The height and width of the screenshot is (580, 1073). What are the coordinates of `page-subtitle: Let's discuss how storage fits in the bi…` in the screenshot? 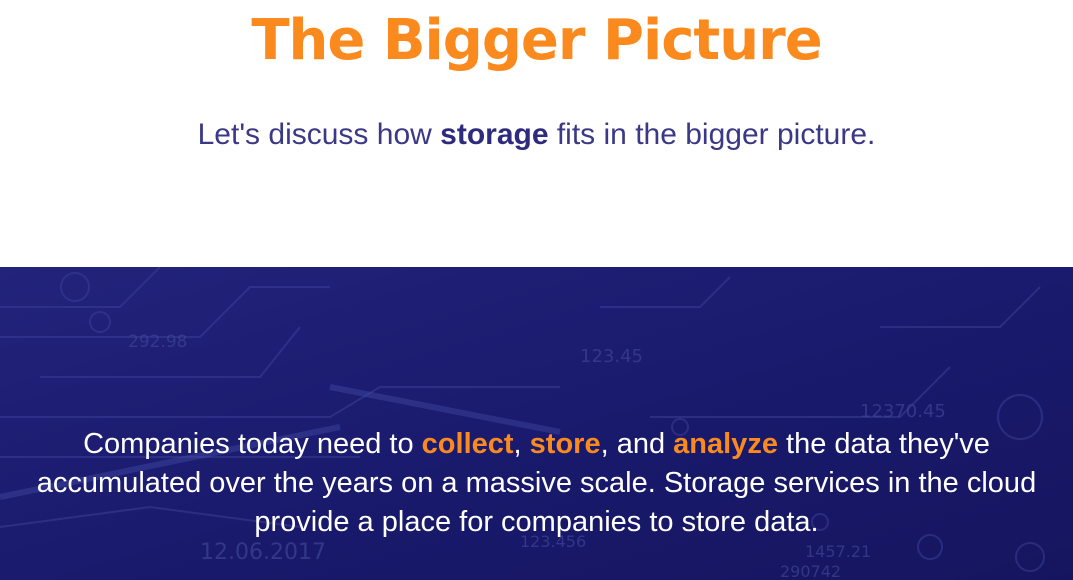 It's located at (536, 135).